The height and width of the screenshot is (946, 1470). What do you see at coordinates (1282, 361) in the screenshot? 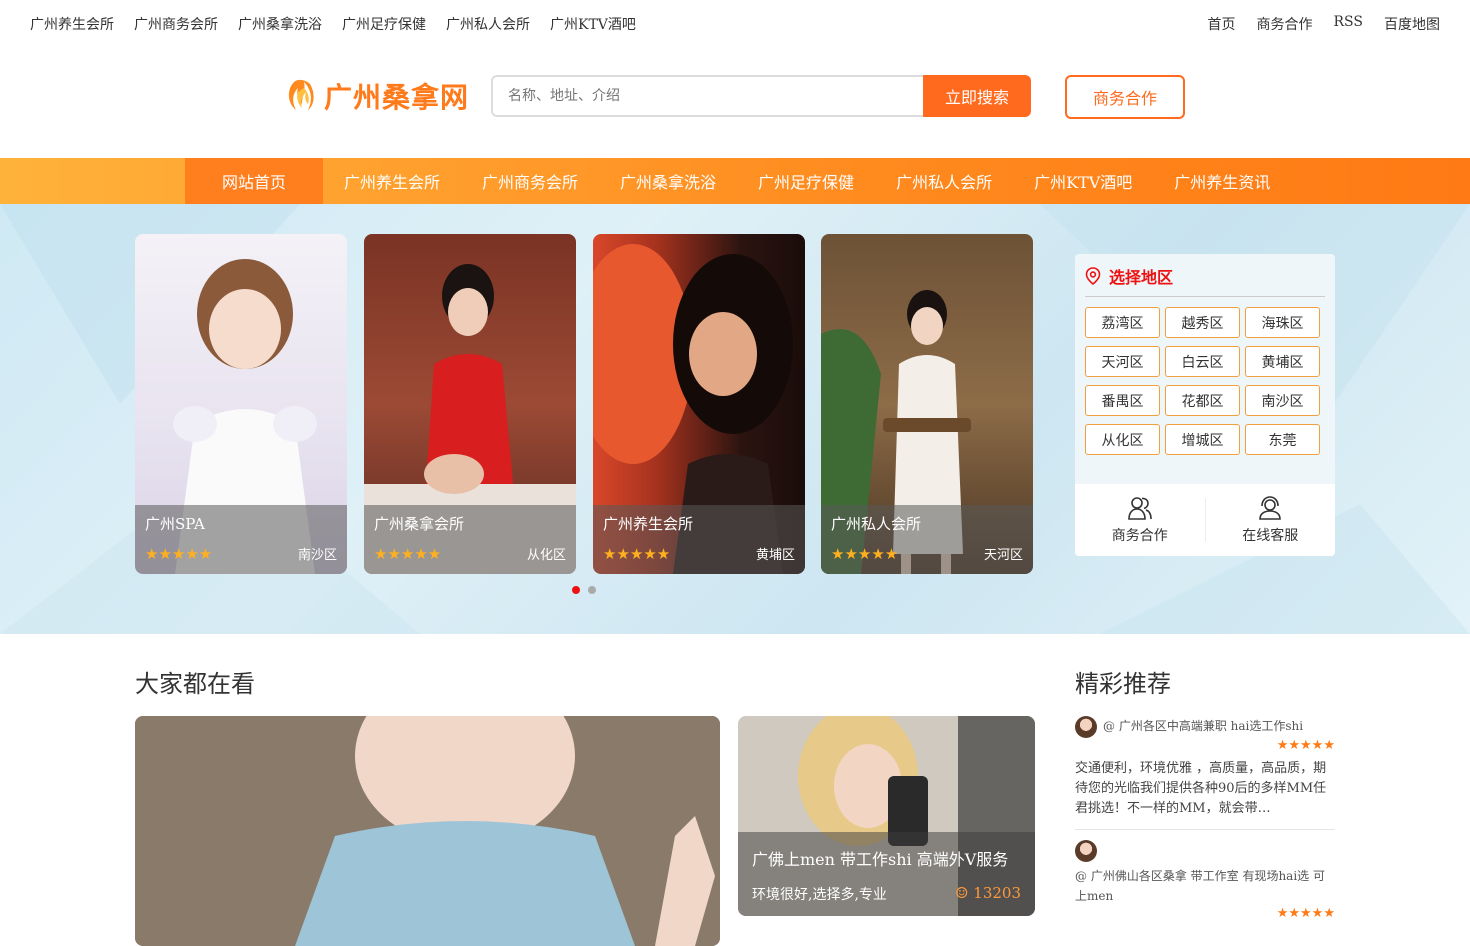
I see `district-huangpu: 黄埔区` at bounding box center [1282, 361].